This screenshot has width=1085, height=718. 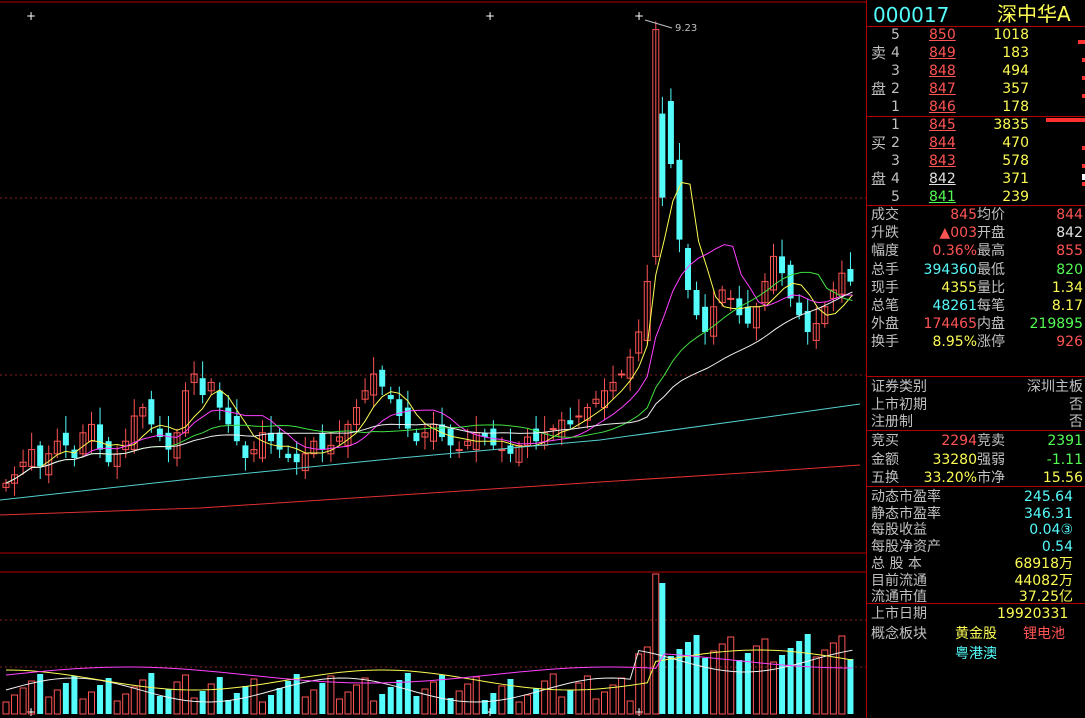 I want to click on fundamental-label: 静态市盈率, so click(x=906, y=513).